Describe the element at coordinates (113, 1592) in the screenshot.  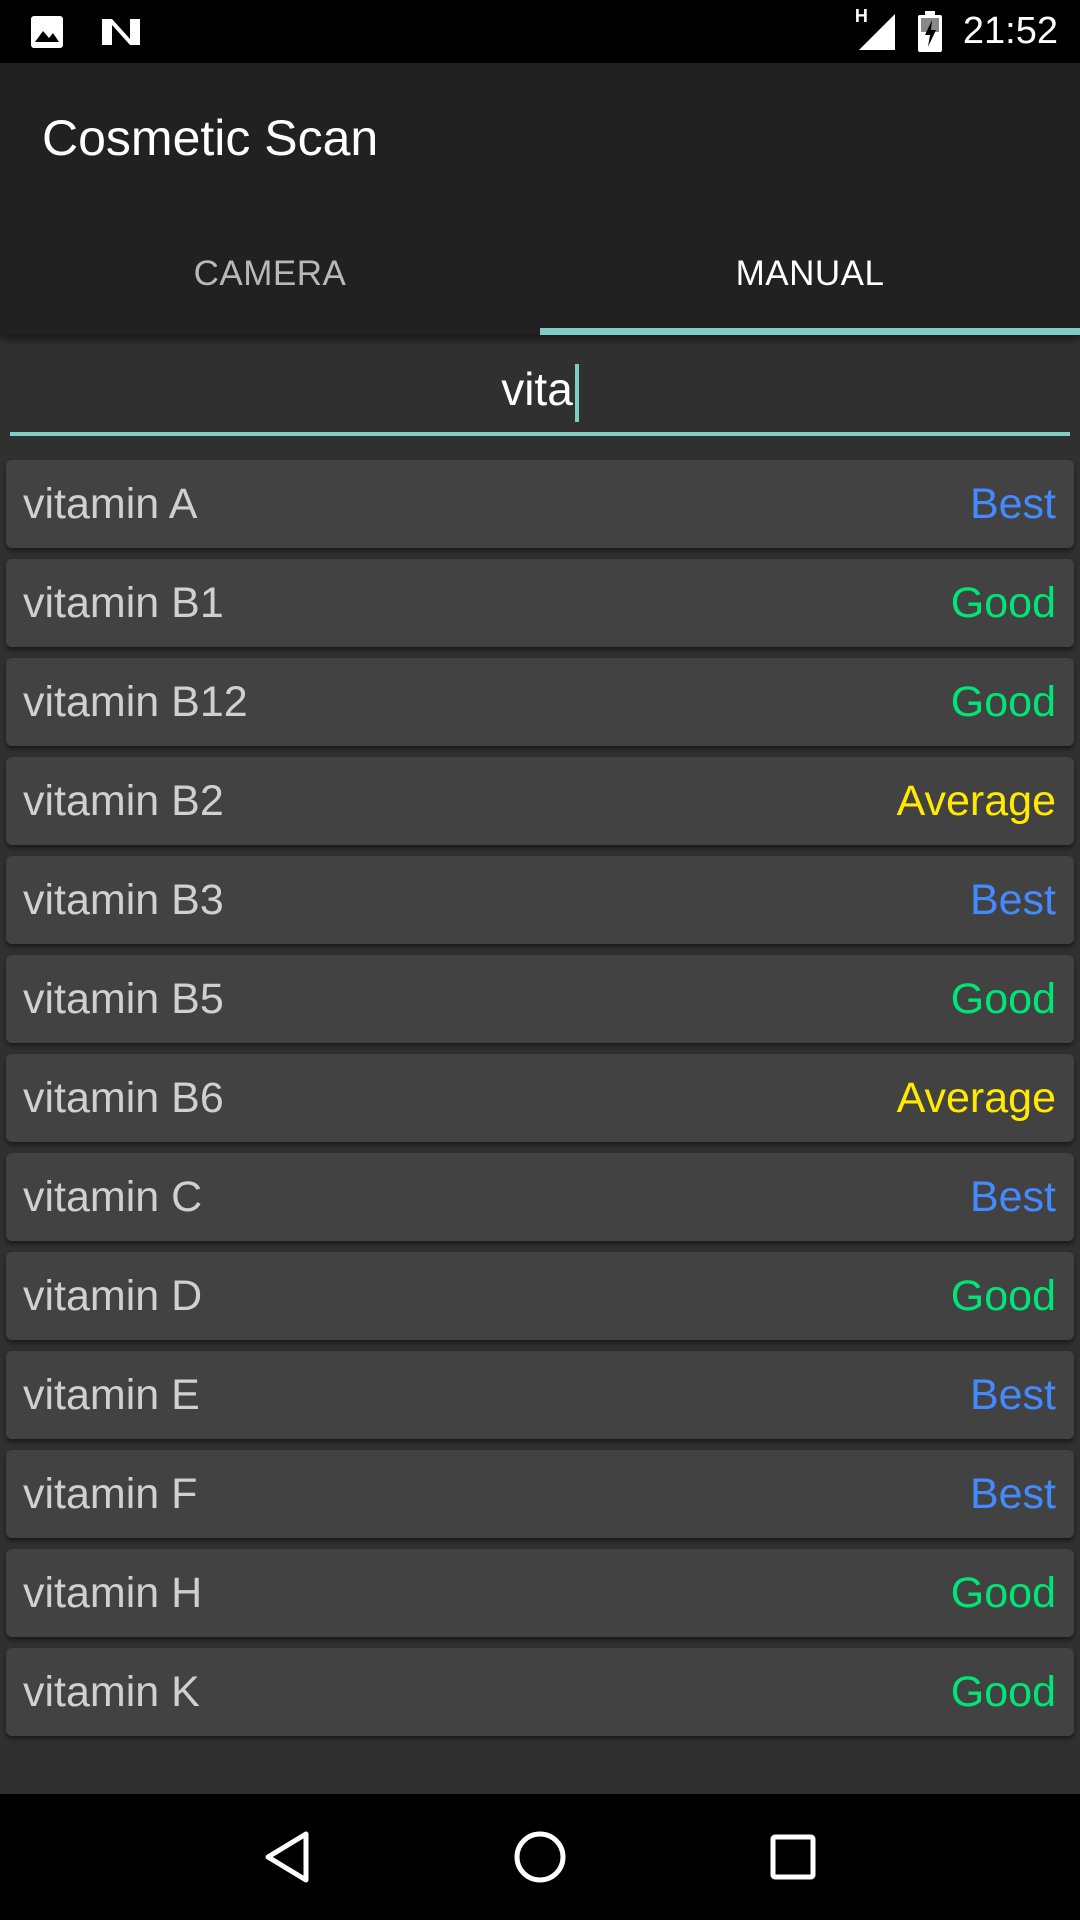
I see `ingredient-name: vitamin H` at that location.